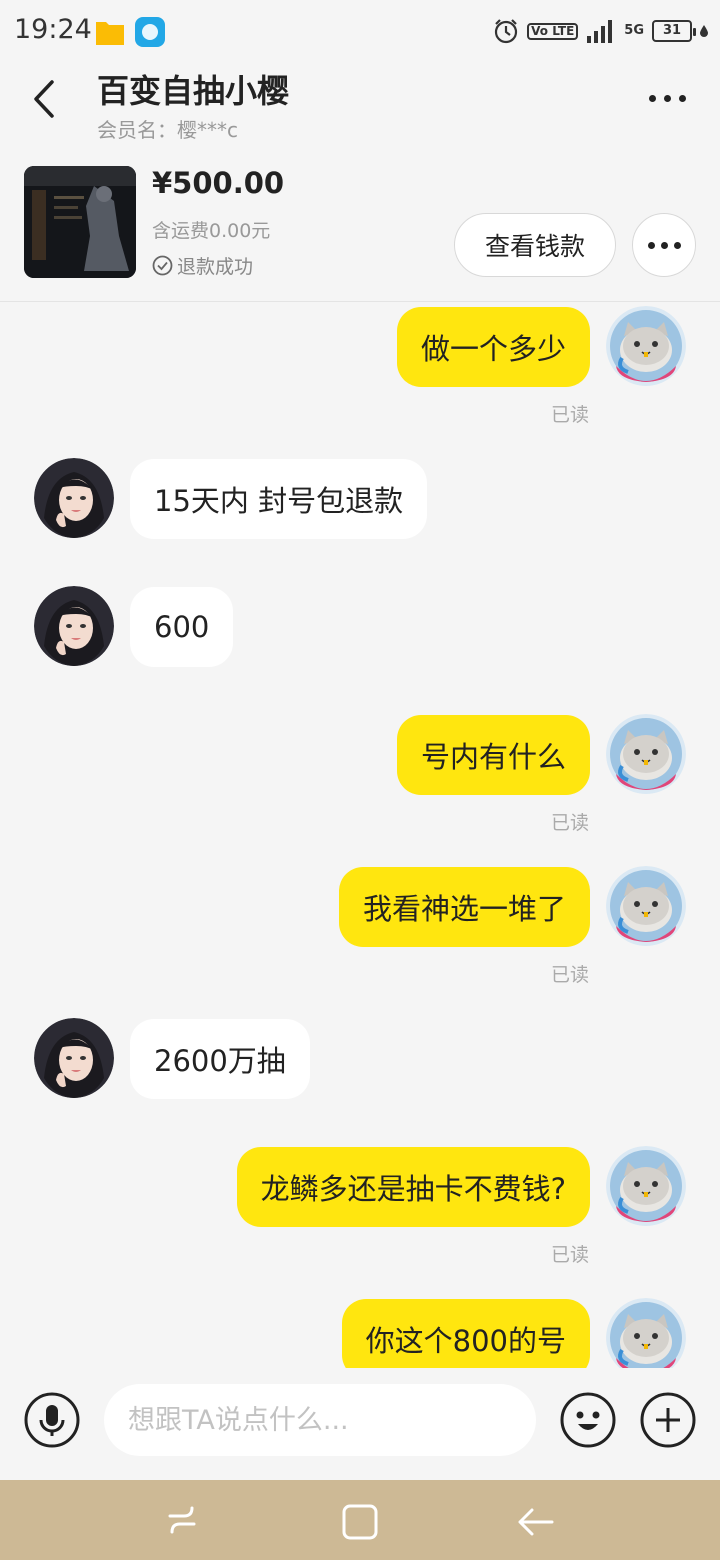 The height and width of the screenshot is (1560, 720). What do you see at coordinates (493, 755) in the screenshot?
I see `my-message-bubble: 号内有什么` at bounding box center [493, 755].